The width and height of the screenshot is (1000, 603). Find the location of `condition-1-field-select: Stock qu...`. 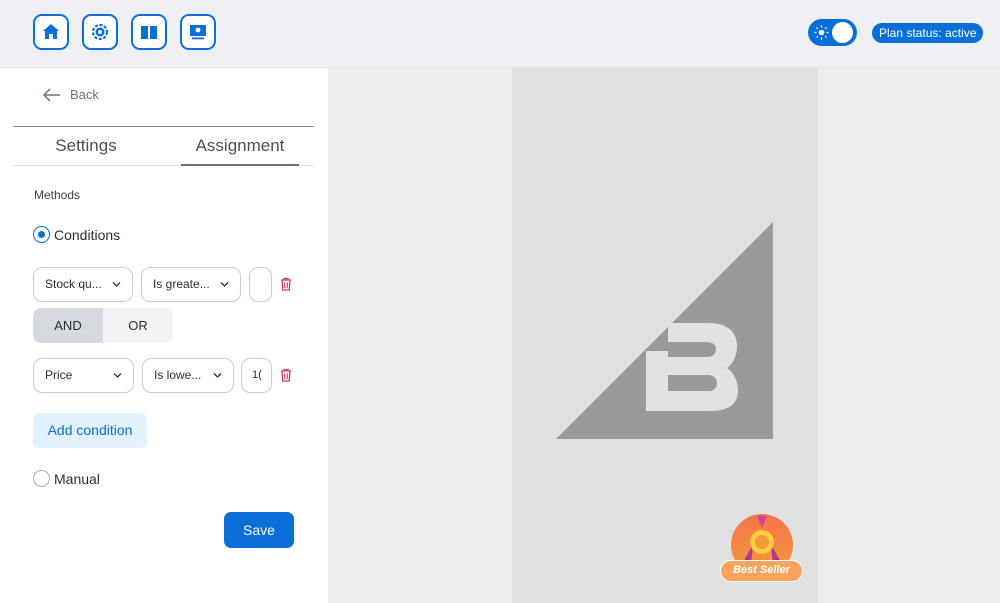

condition-1-field-select: Stock qu... is located at coordinates (83, 284).